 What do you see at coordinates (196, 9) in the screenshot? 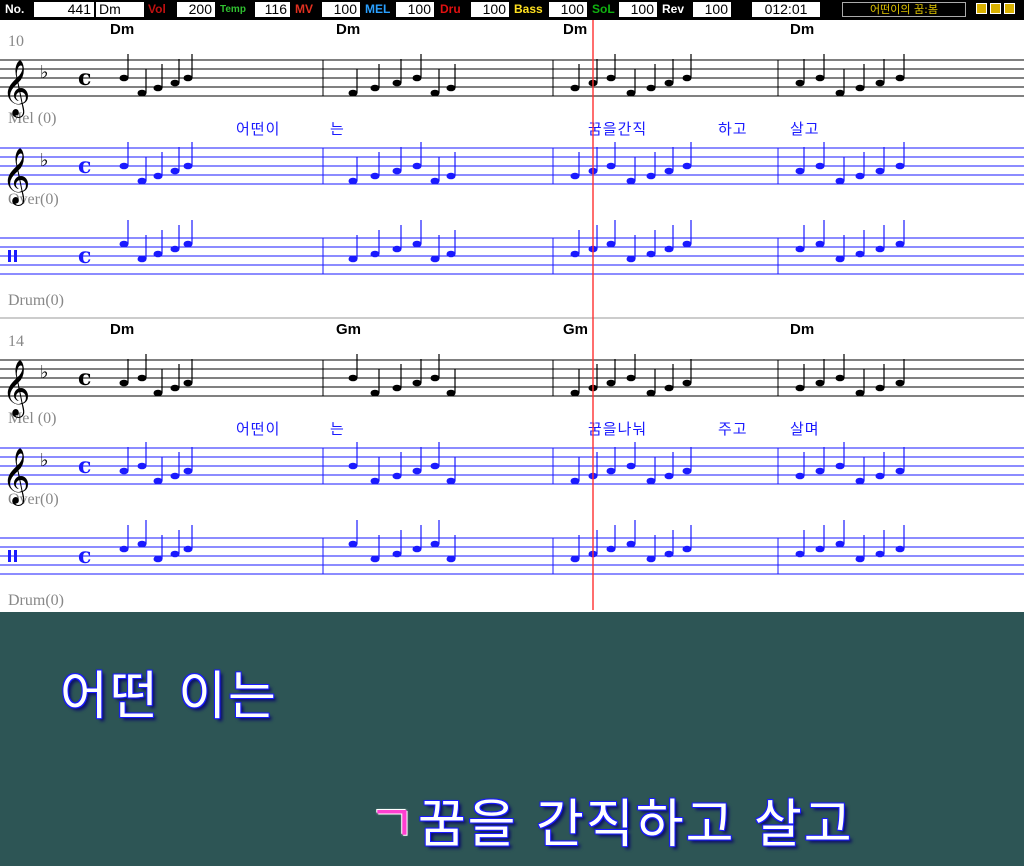
I see `volume-value: 200` at bounding box center [196, 9].